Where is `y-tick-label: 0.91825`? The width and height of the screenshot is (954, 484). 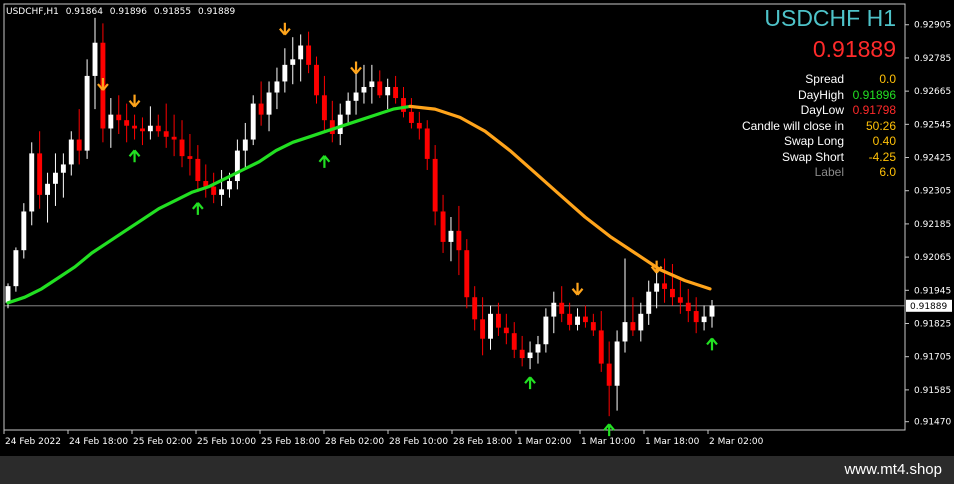
y-tick-label: 0.91825 is located at coordinates (932, 325).